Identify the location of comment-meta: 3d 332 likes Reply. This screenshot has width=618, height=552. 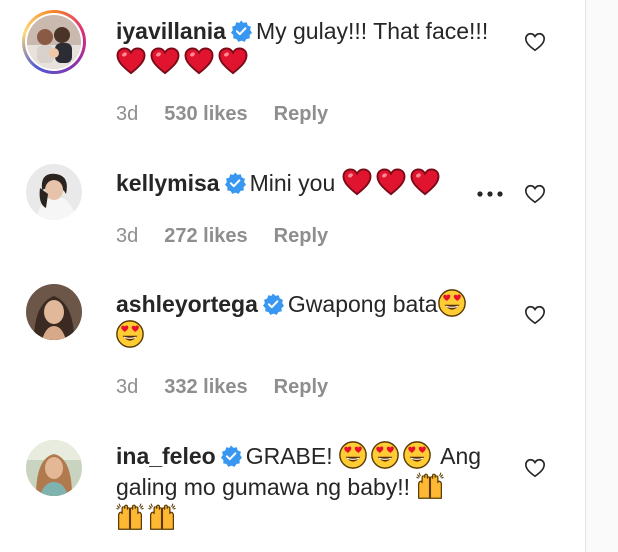
(235, 387).